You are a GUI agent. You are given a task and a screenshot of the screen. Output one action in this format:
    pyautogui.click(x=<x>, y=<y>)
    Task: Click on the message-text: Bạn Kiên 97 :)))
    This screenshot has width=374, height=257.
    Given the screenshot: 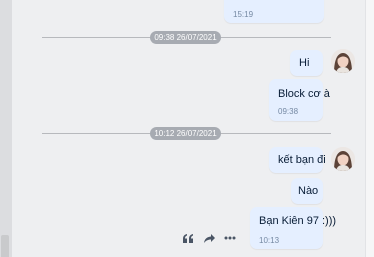 What is the action you would take?
    pyautogui.click(x=298, y=221)
    